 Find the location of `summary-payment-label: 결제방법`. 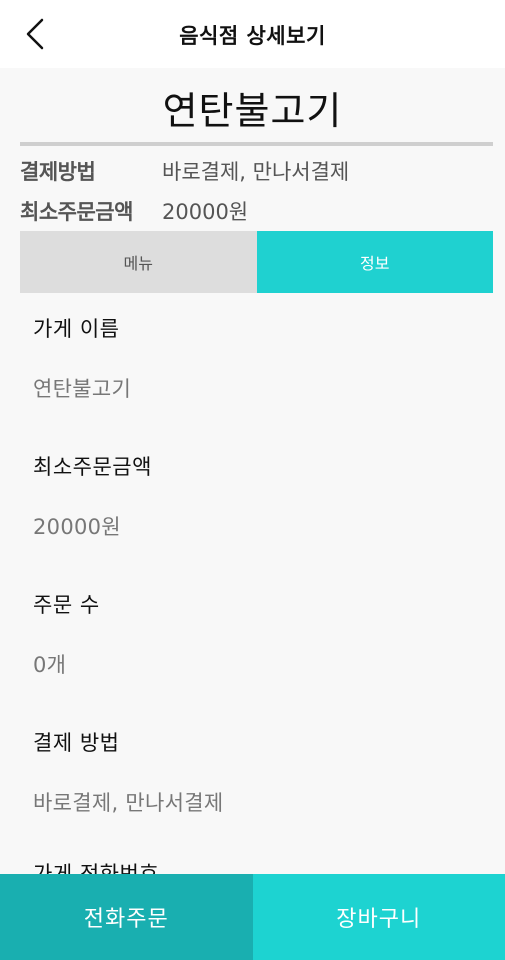

summary-payment-label: 결제방법 is located at coordinates (58, 172).